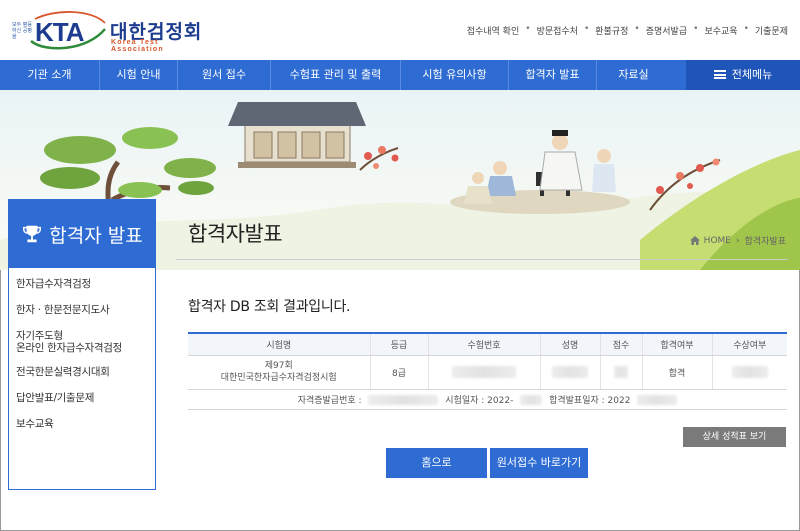 The image size is (800, 531). Describe the element at coordinates (531, 400) in the screenshot. I see `redacted-exam-date` at that location.